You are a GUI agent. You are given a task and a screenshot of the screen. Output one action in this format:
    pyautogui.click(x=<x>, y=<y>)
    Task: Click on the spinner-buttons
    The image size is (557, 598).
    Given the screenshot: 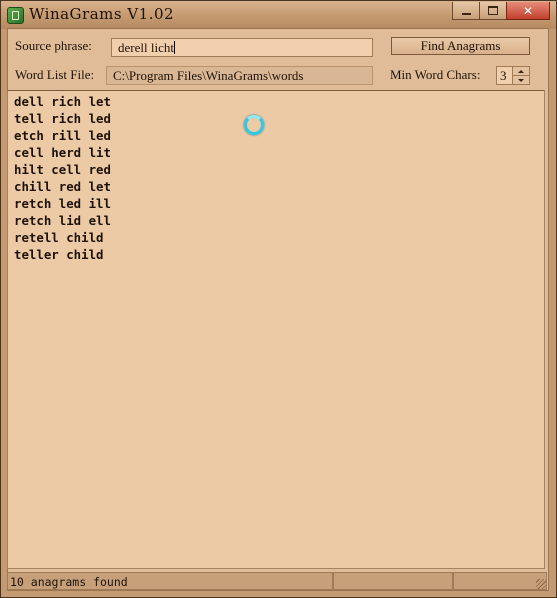 What is the action you would take?
    pyautogui.click(x=520, y=75)
    